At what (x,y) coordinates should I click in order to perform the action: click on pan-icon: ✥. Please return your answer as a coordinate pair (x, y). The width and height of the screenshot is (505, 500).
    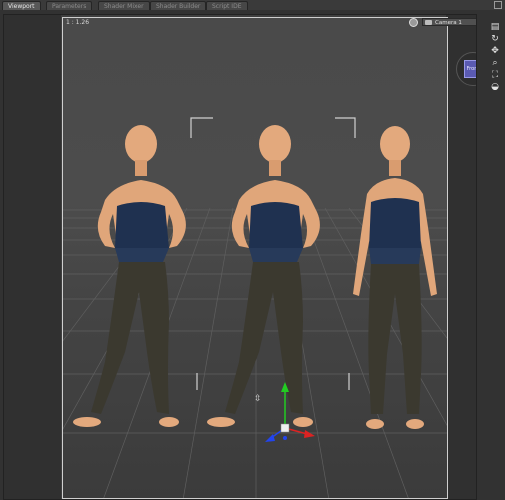
    Looking at the image, I should click on (495, 51).